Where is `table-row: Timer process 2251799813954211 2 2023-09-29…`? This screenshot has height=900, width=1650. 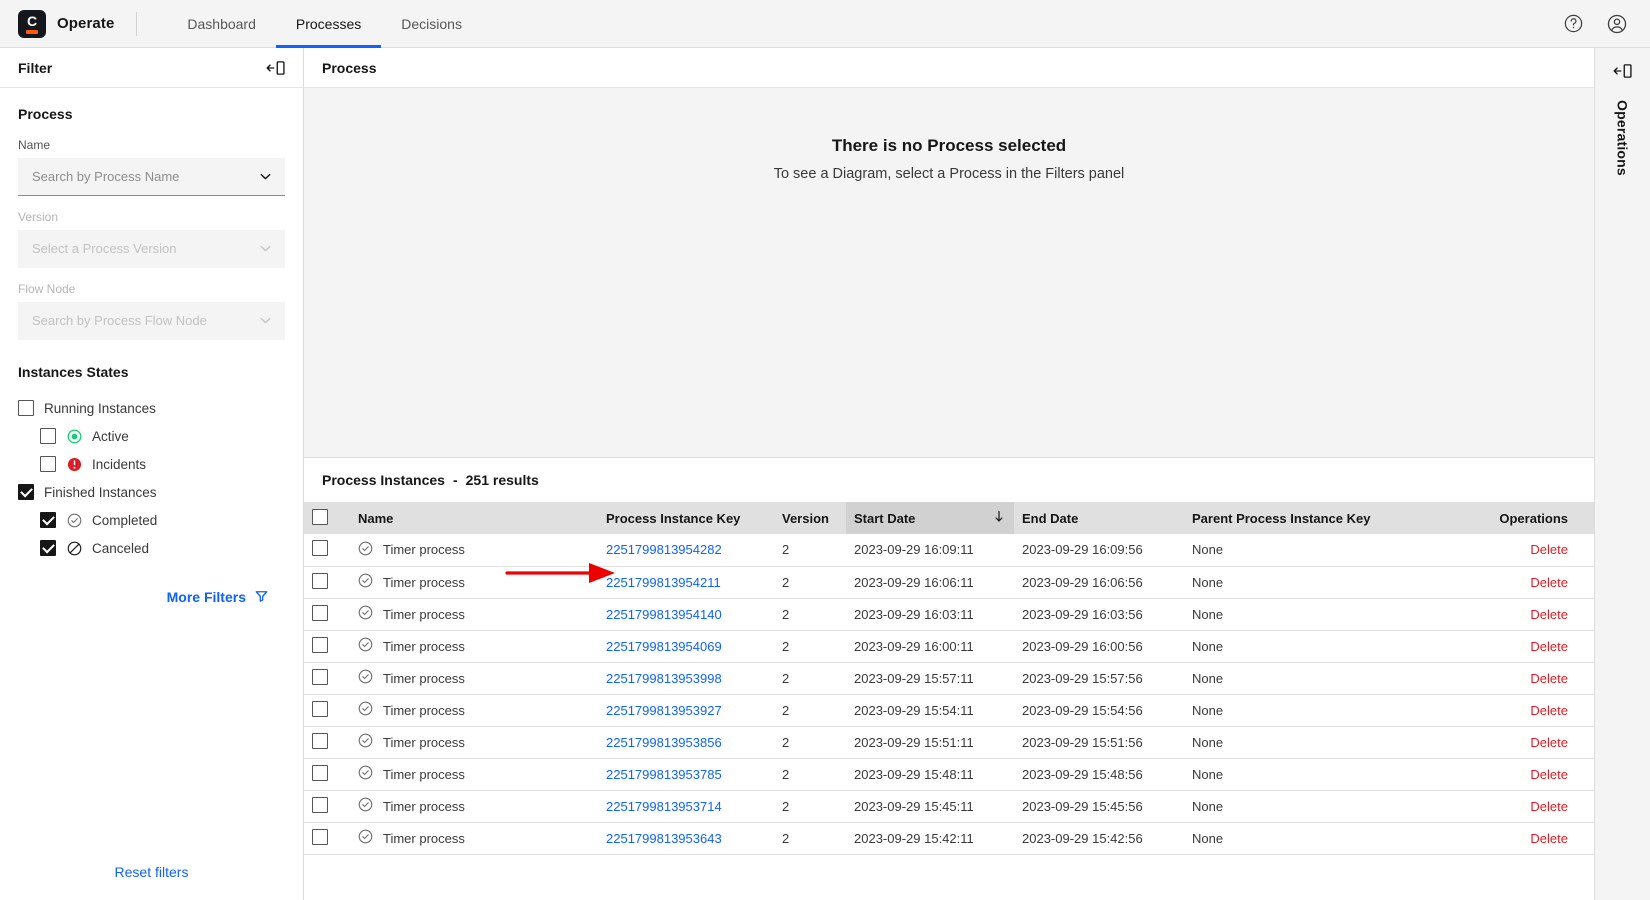 table-row: Timer process 2251799813954211 2 2023-09-29… is located at coordinates (949, 582).